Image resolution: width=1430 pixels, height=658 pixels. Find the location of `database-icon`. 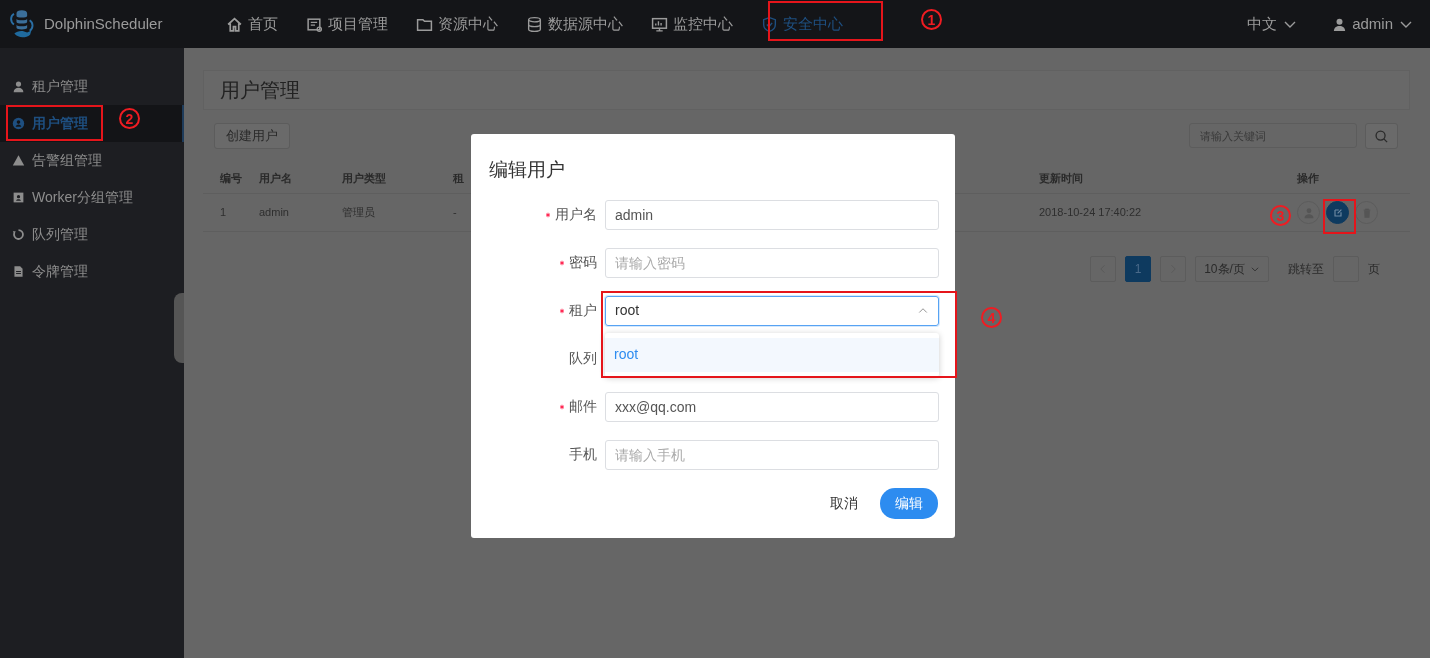

database-icon is located at coordinates (534, 24).